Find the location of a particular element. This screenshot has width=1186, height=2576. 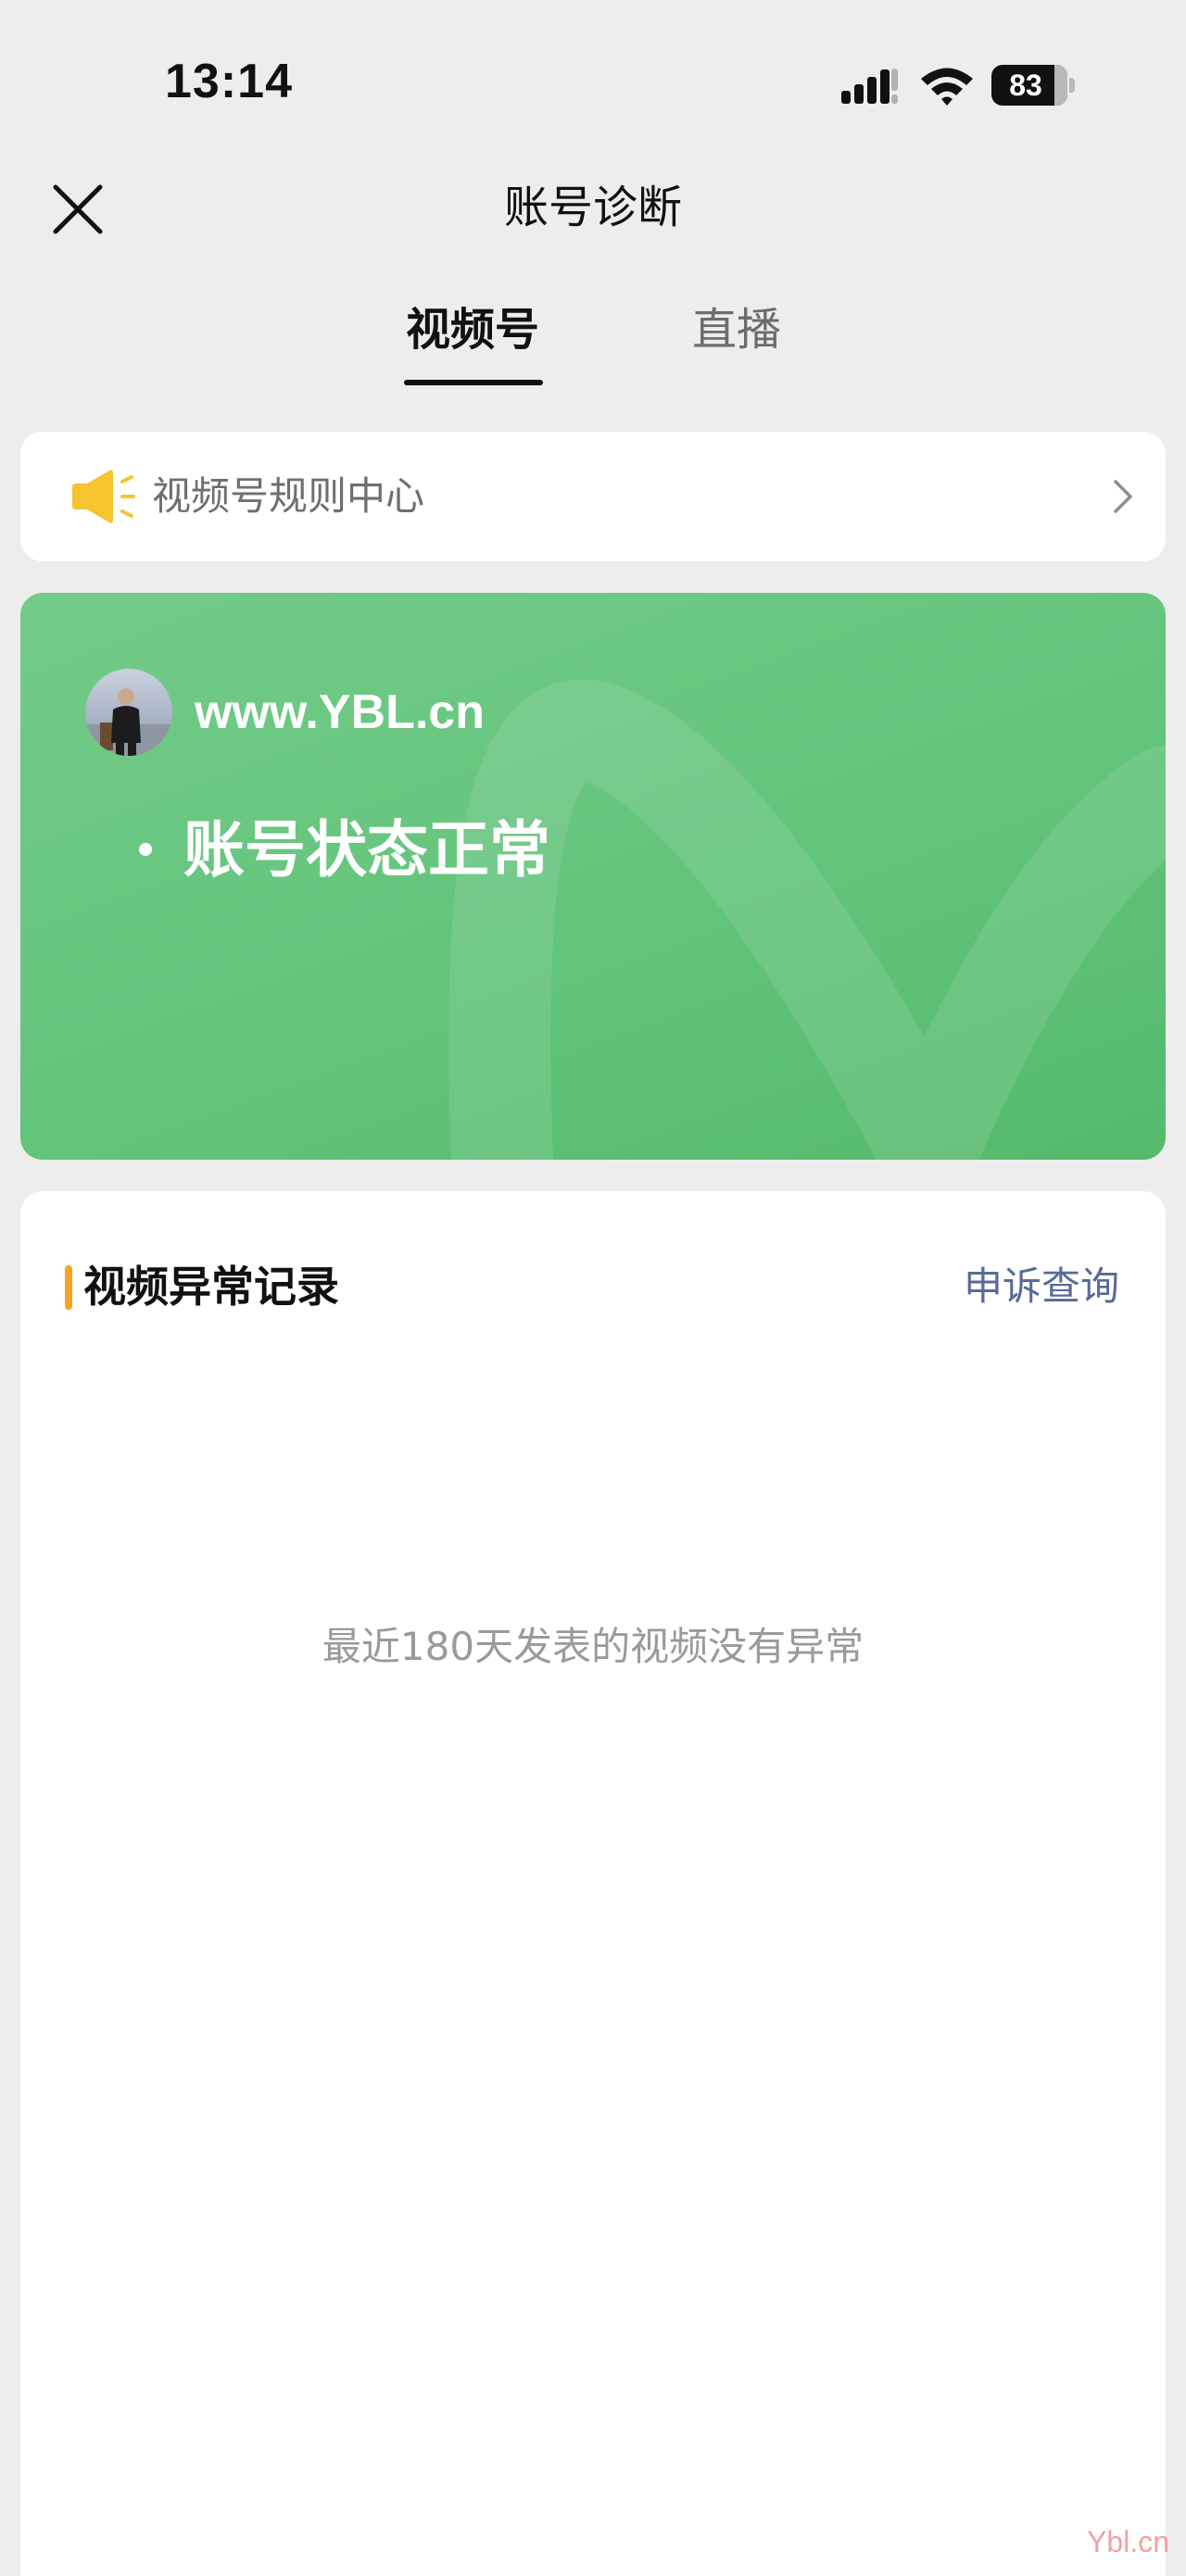

battery-level: 83 is located at coordinates (1025, 85).